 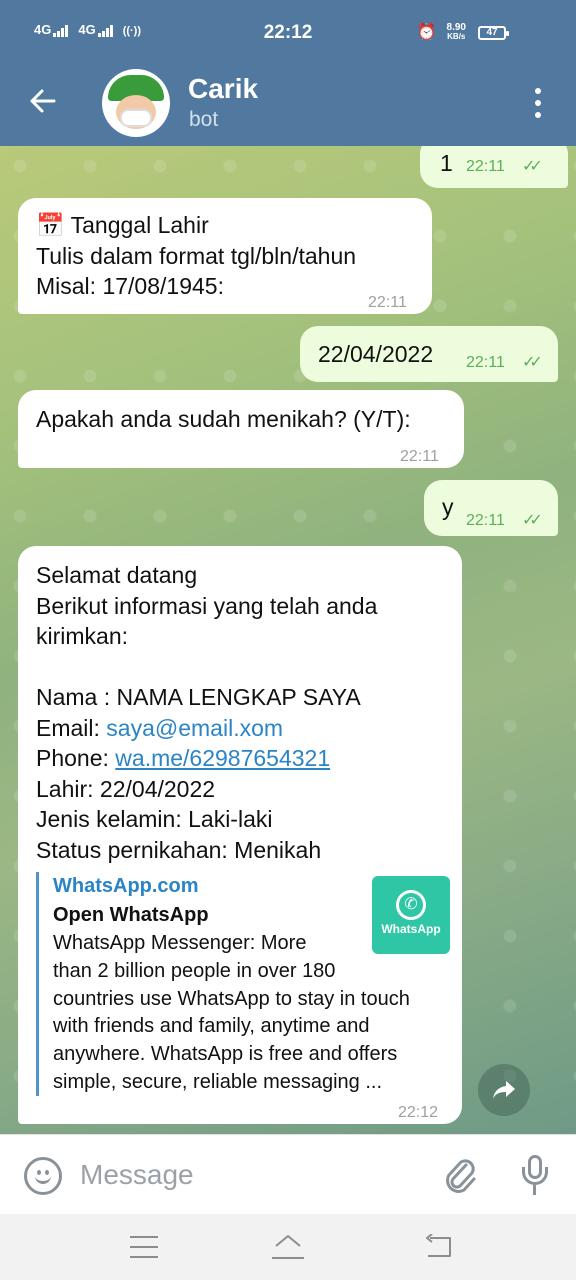 I want to click on network-speed: 8.90 KB/s, so click(x=456, y=32).